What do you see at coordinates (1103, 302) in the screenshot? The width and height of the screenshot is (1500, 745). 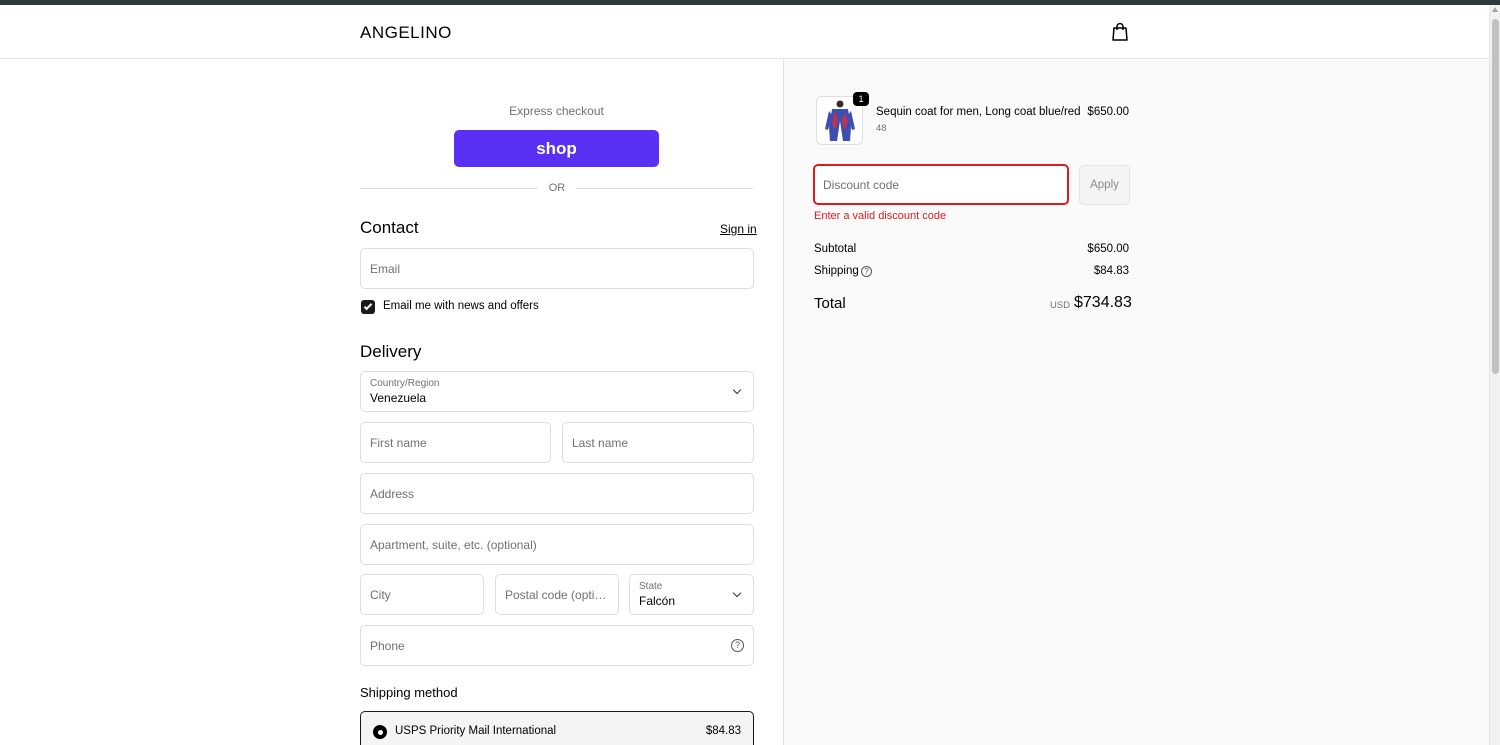 I see `total-value: $734.83` at bounding box center [1103, 302].